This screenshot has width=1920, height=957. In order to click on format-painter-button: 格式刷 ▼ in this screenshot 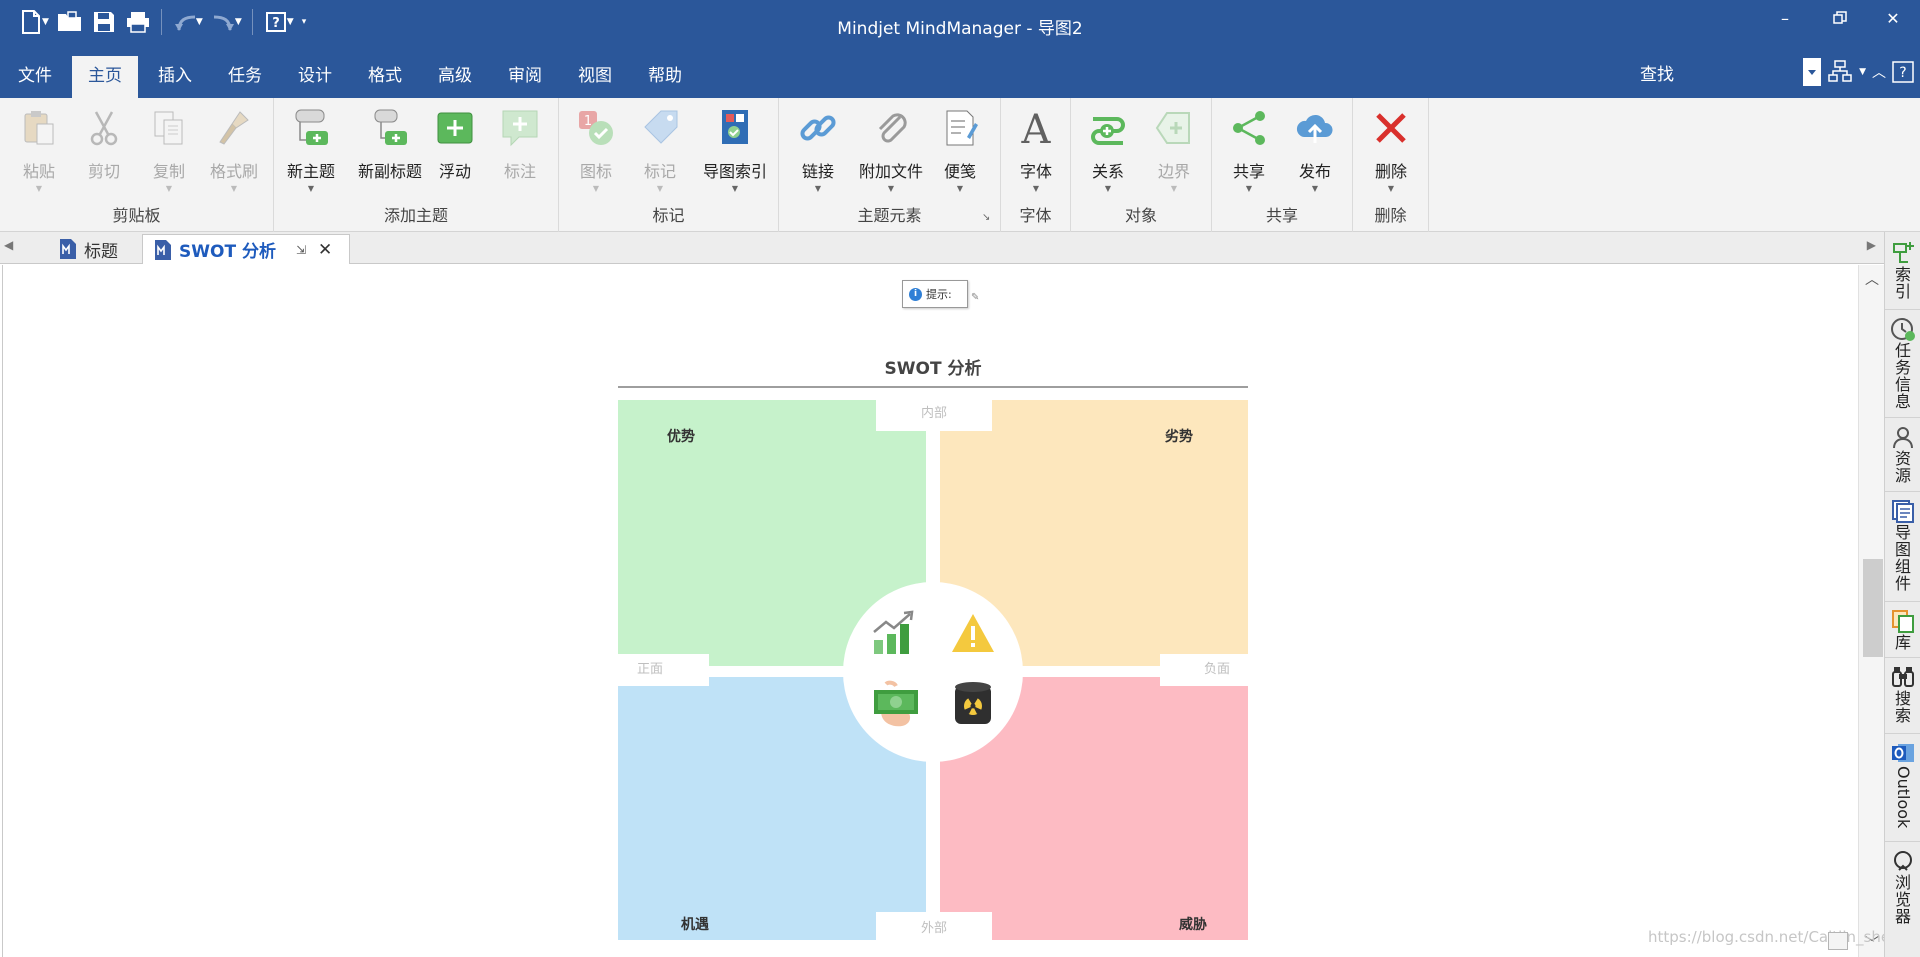, I will do `click(234, 156)`.